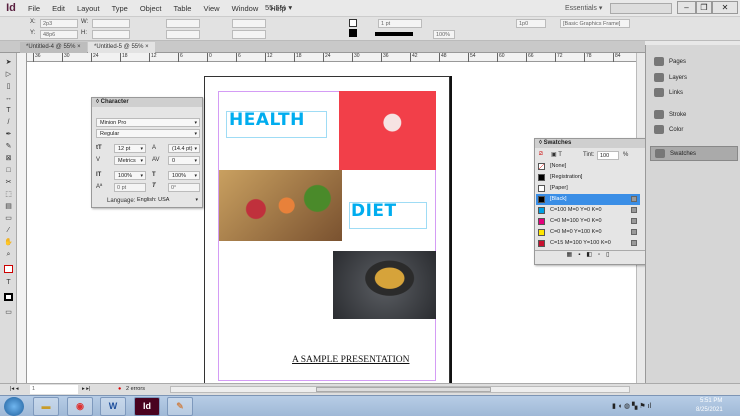 The image size is (740, 416). Describe the element at coordinates (588, 199) in the screenshot. I see `swatch-item: [Black]` at that location.